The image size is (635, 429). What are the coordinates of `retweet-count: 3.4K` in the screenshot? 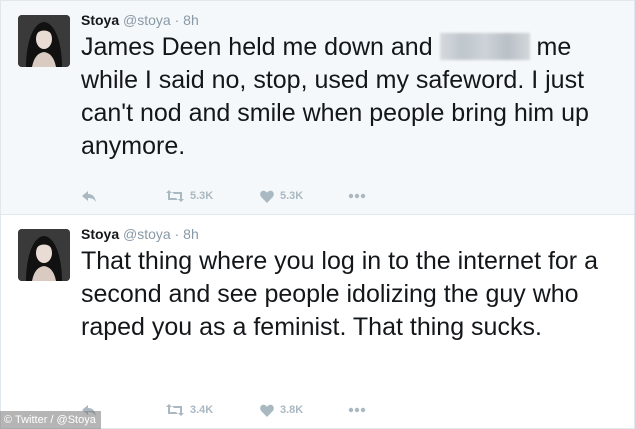 It's located at (202, 410).